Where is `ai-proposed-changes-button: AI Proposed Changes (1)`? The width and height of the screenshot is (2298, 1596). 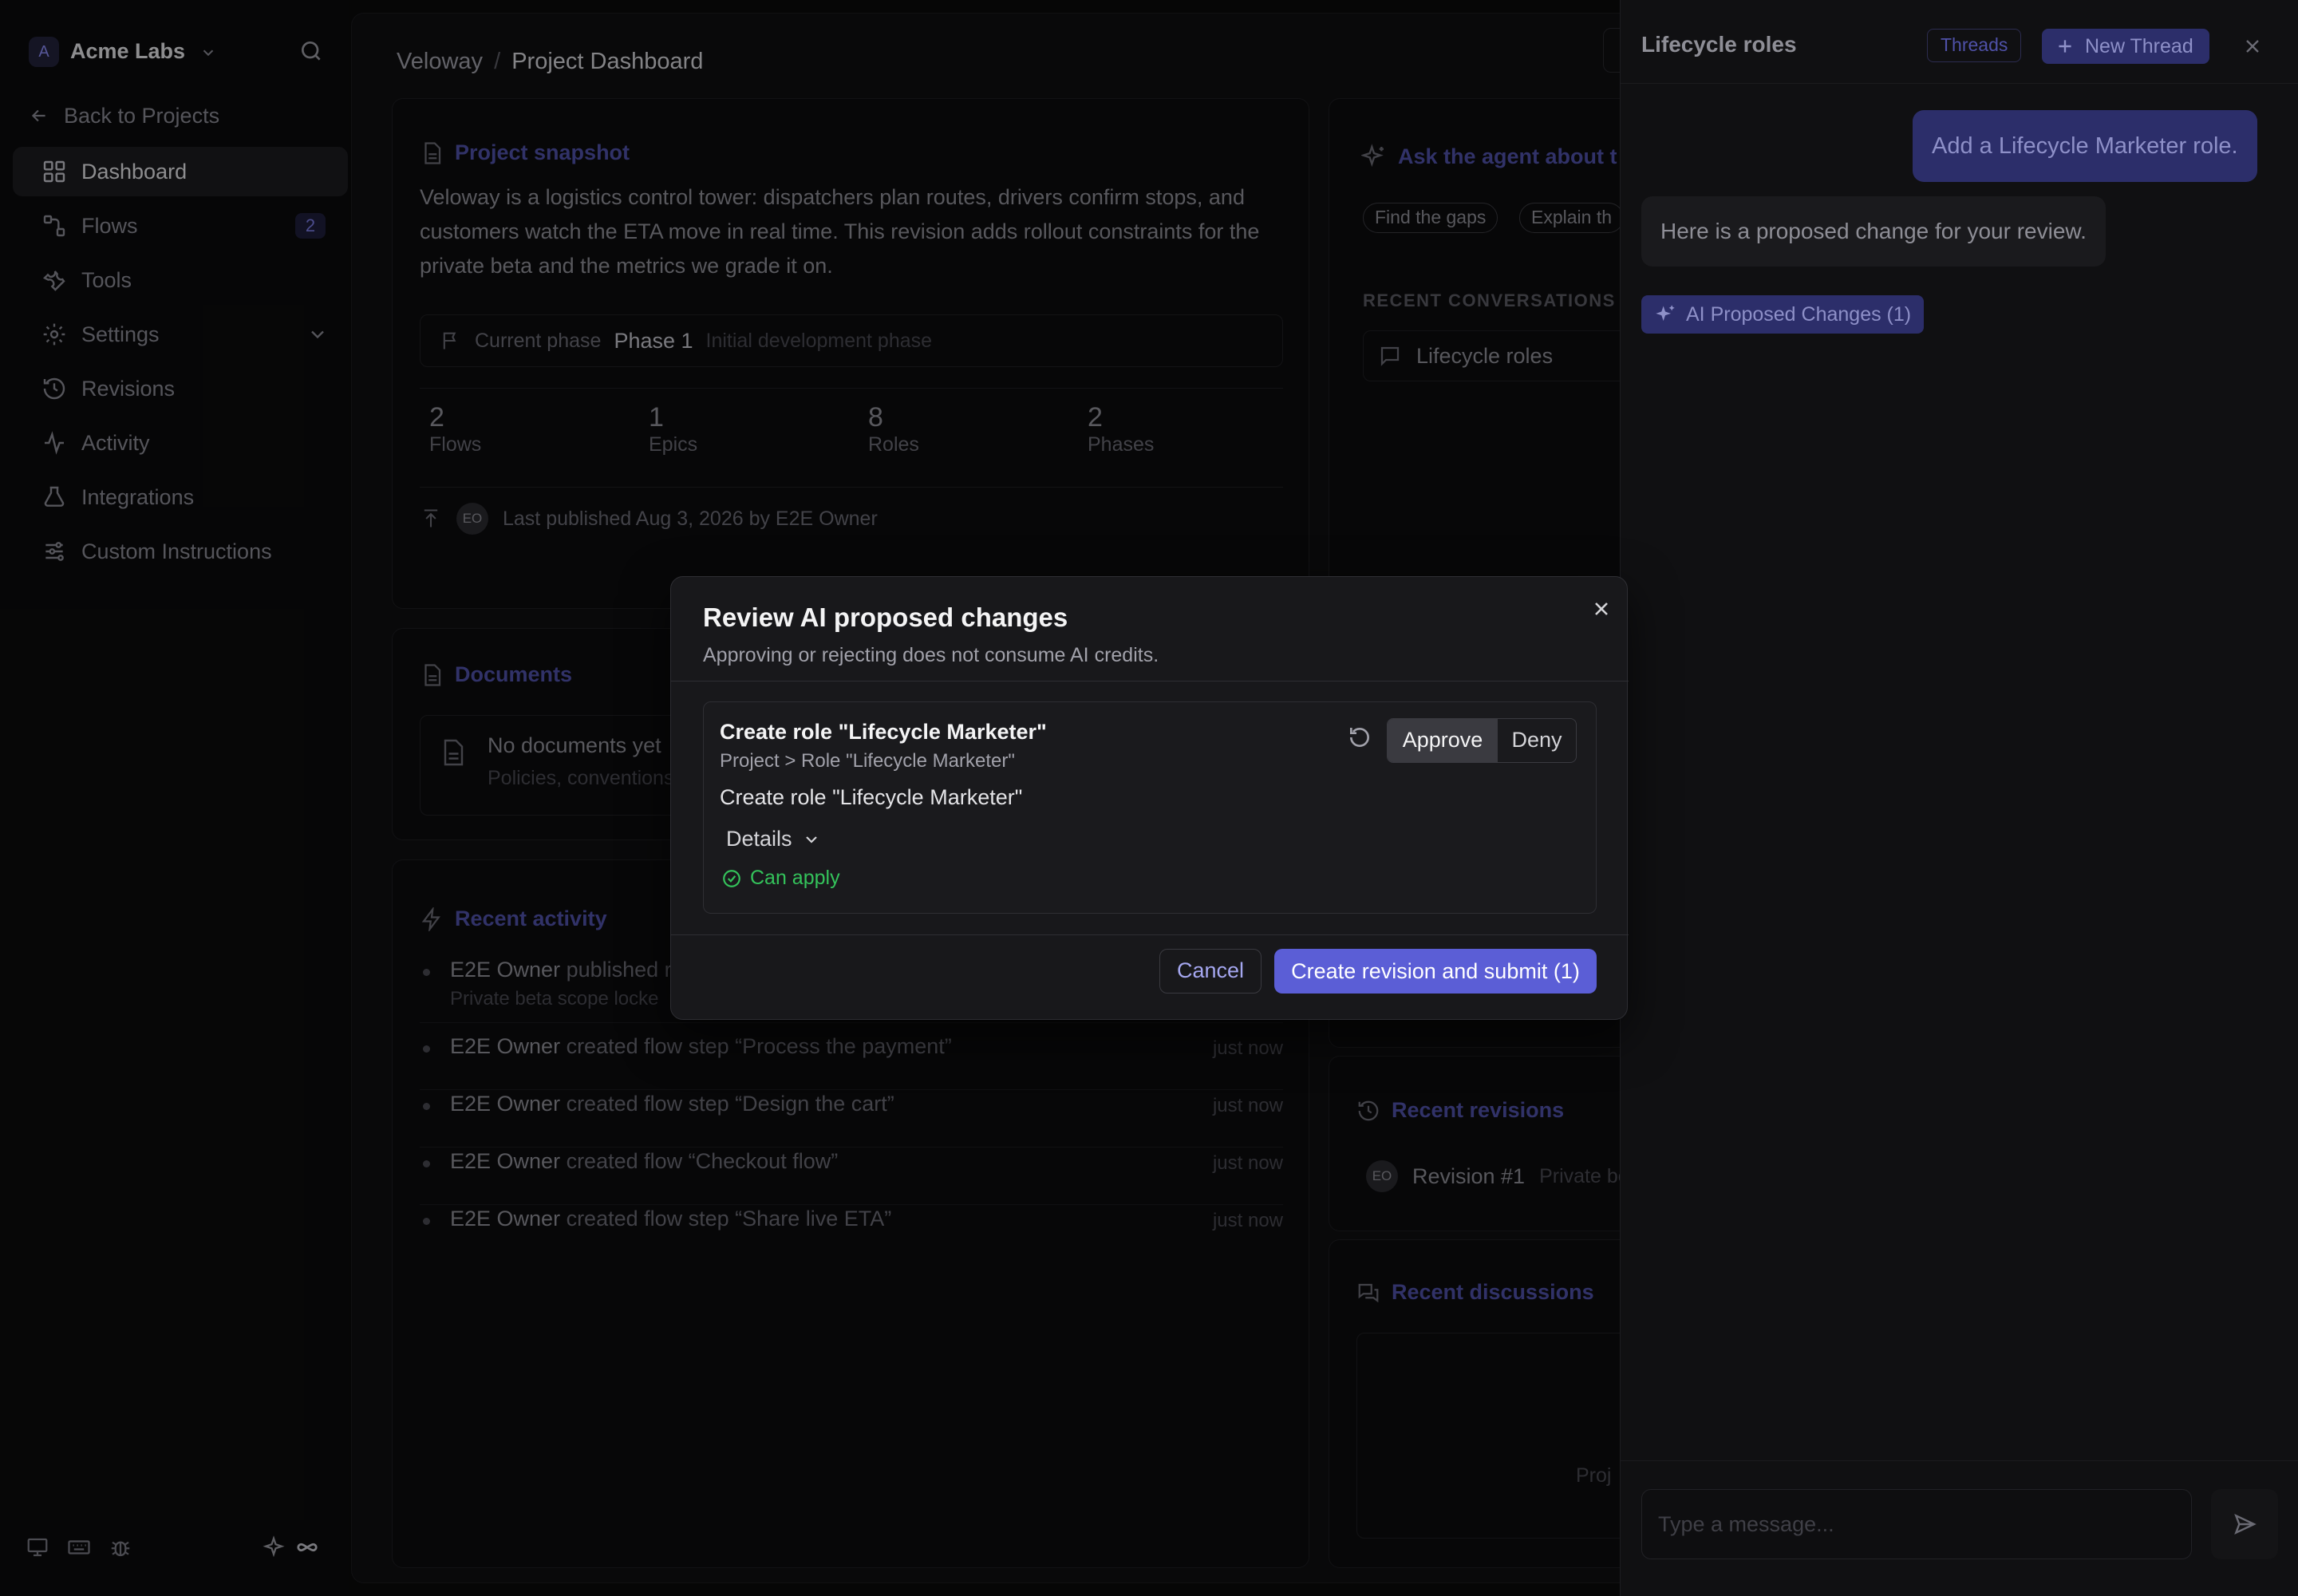
ai-proposed-changes-button: AI Proposed Changes (1) is located at coordinates (1783, 314).